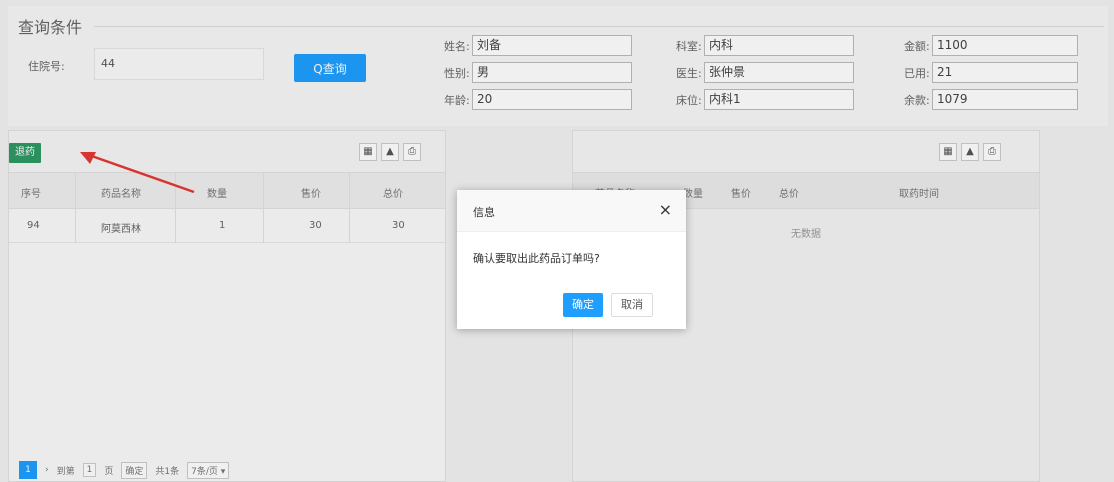  Describe the element at coordinates (484, 212) in the screenshot. I see `dialog-title: 信息` at that location.